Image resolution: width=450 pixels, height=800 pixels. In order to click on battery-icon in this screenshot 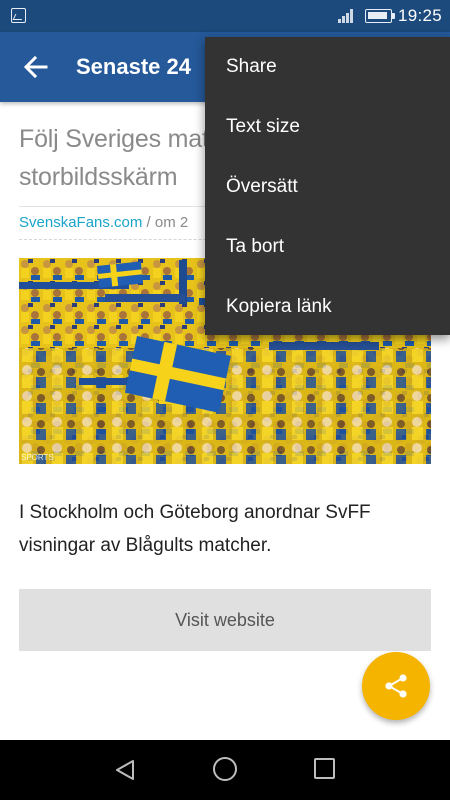, I will do `click(380, 16)`.